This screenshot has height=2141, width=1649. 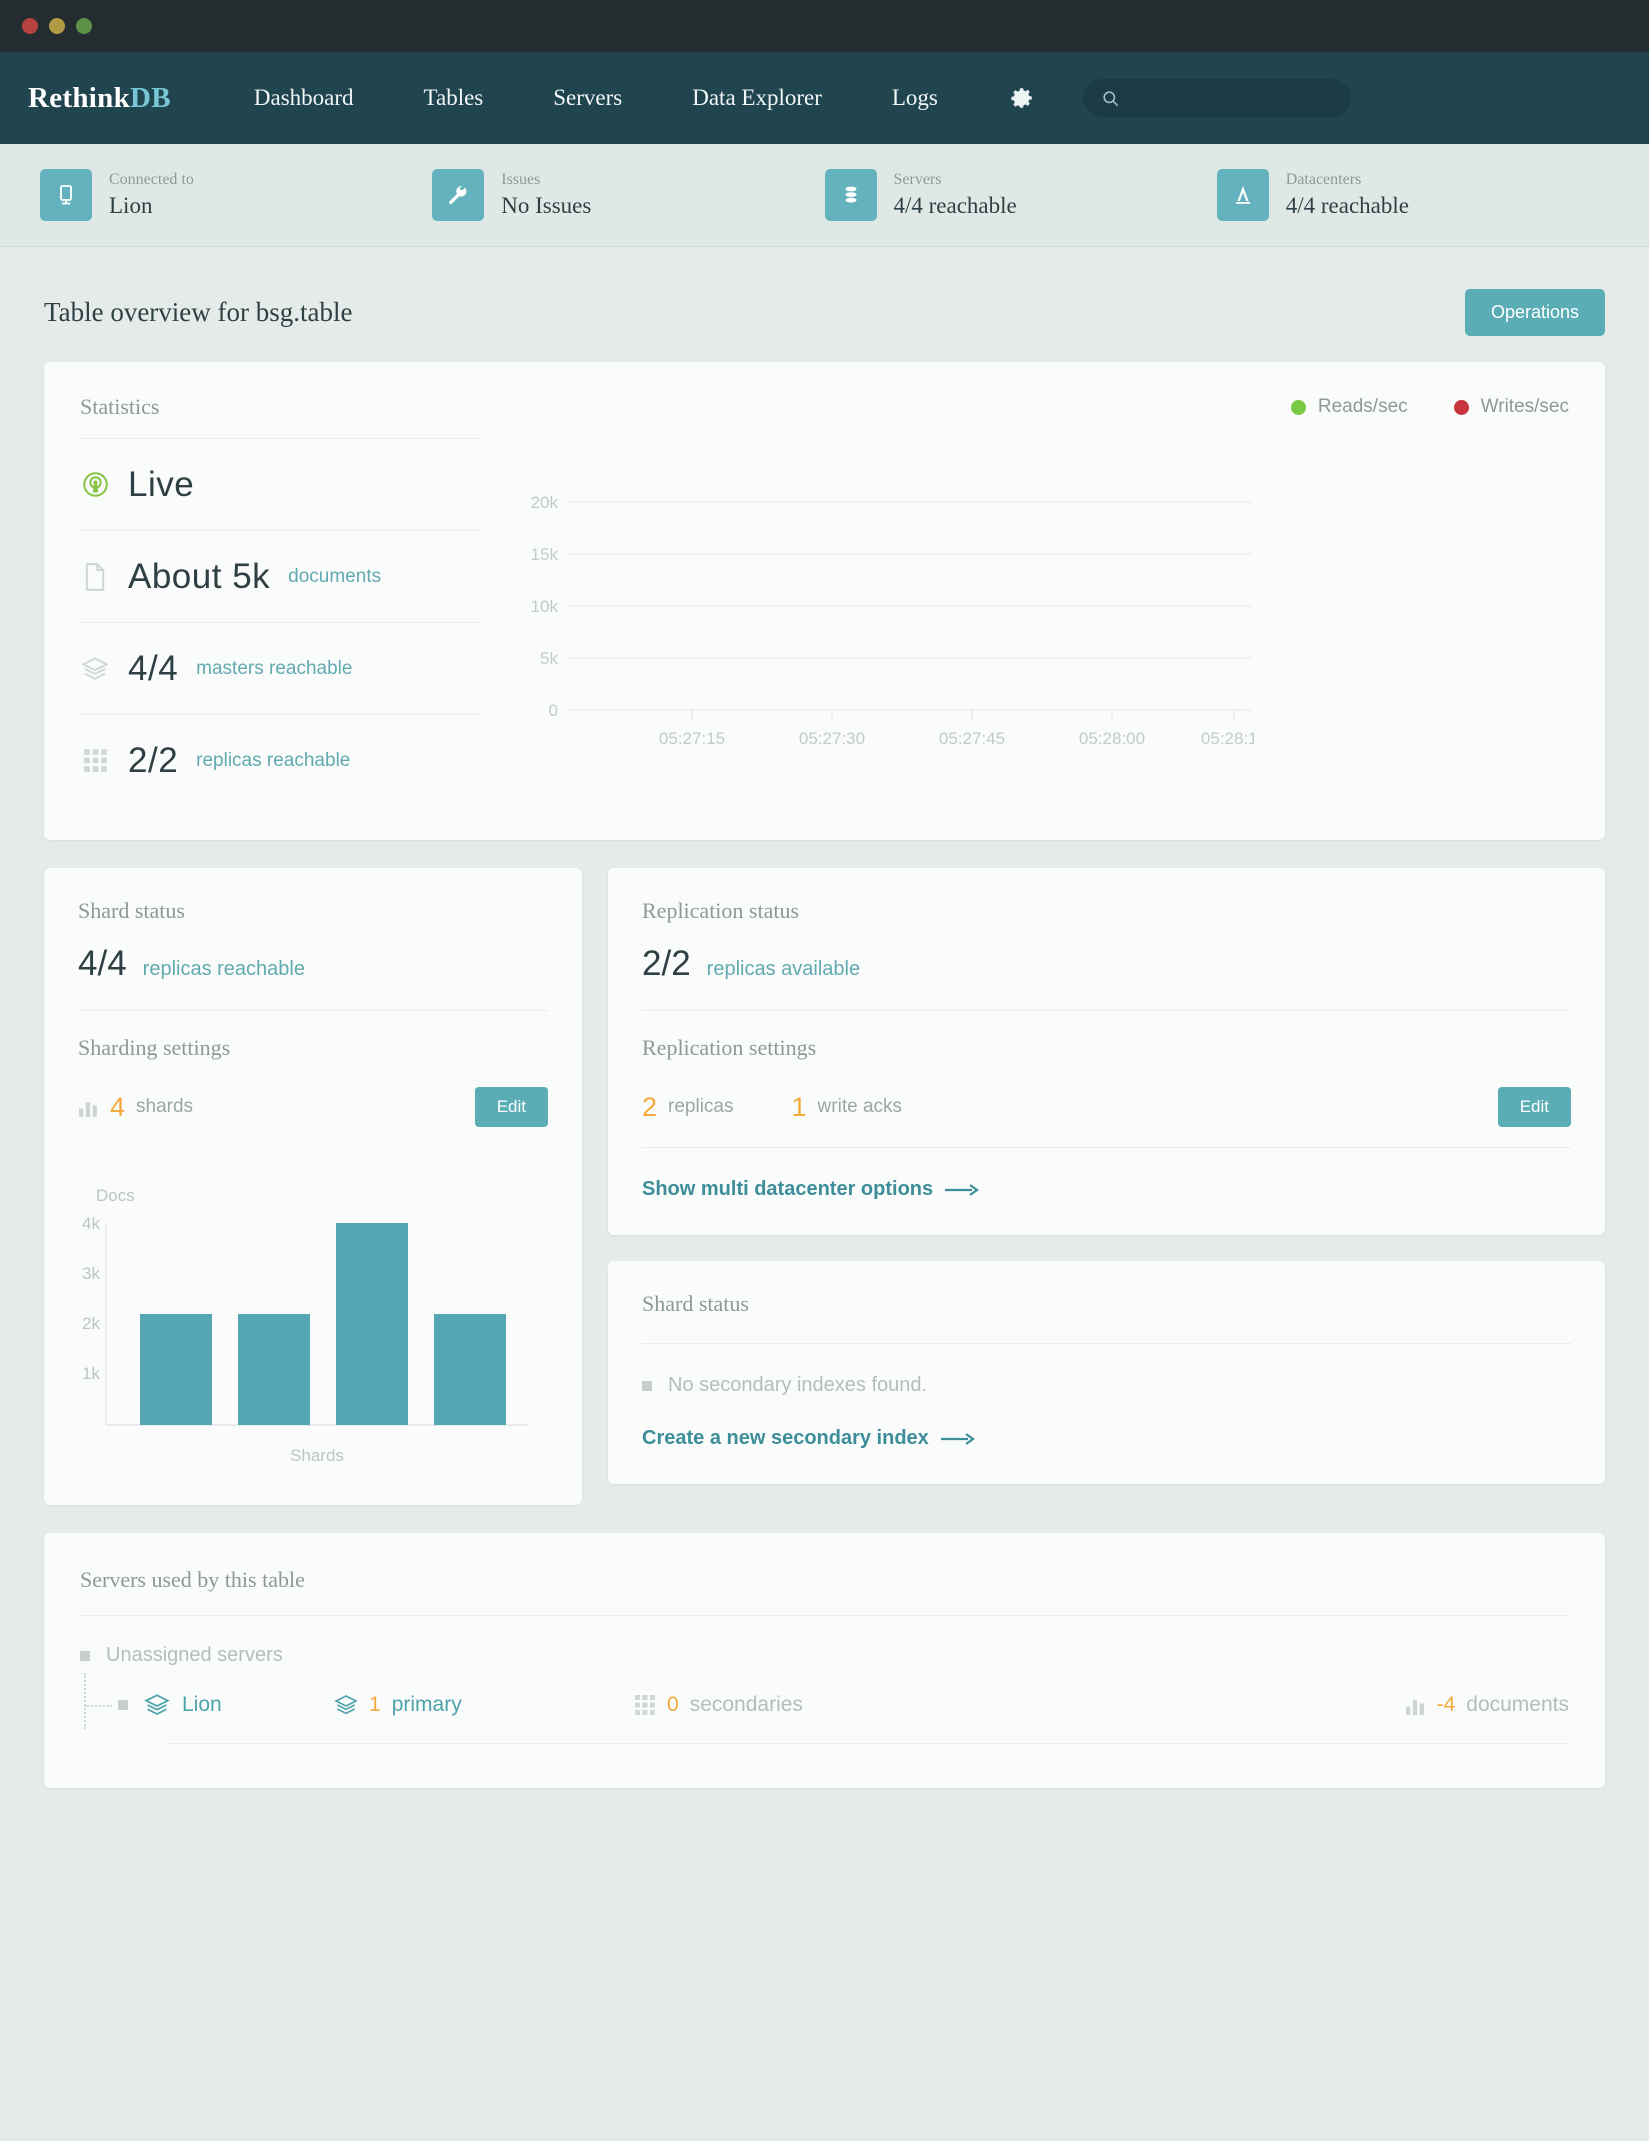 What do you see at coordinates (692, 738) in the screenshot?
I see `xtick-1: 05:27:15` at bounding box center [692, 738].